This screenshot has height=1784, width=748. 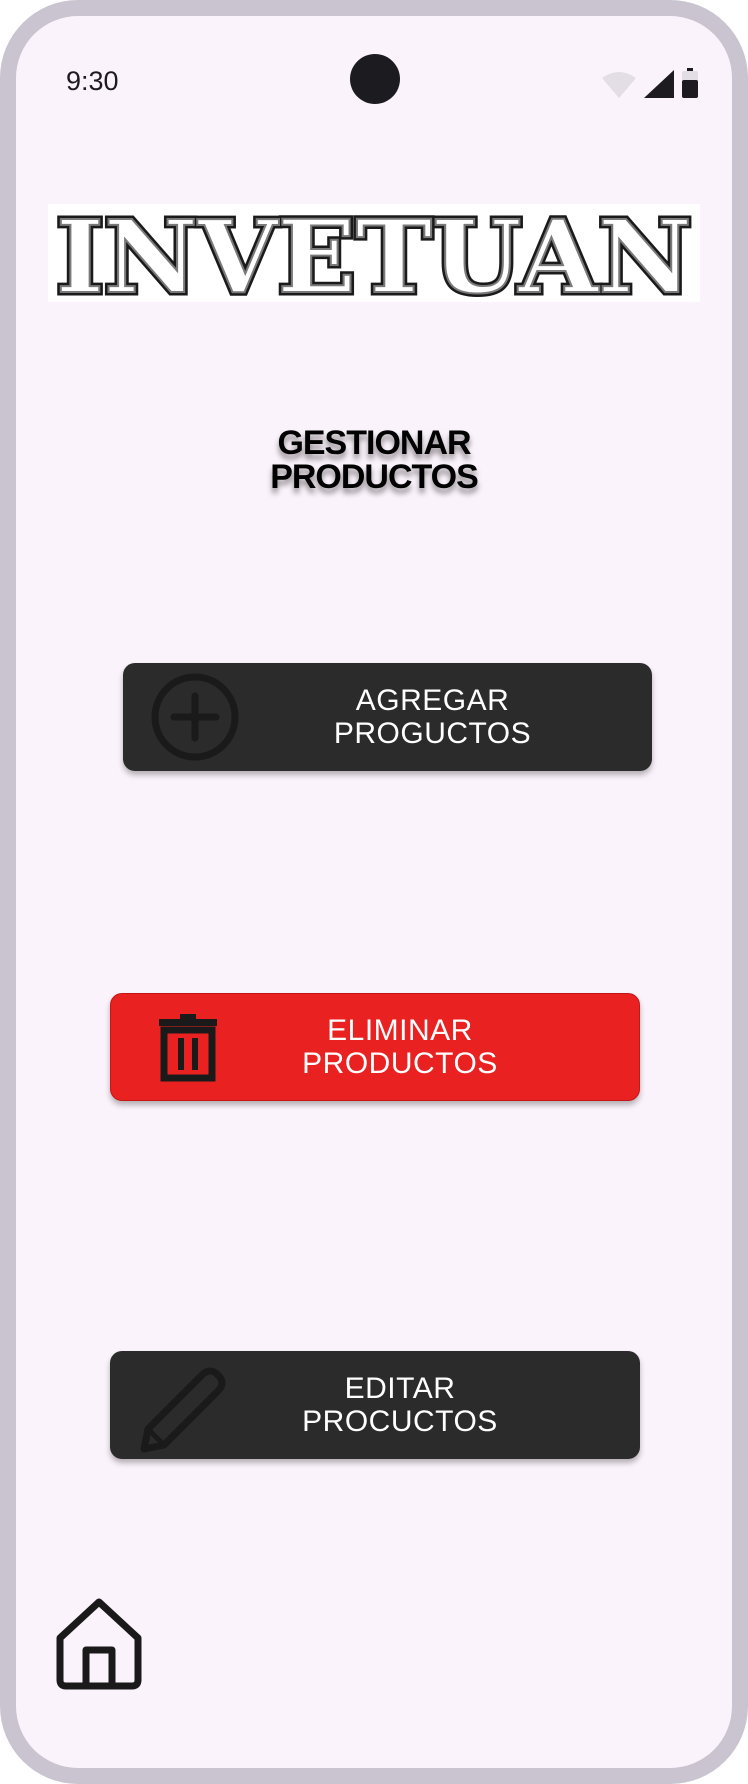 I want to click on app-logo: INVETUAN INVETUAN, so click(x=374, y=253).